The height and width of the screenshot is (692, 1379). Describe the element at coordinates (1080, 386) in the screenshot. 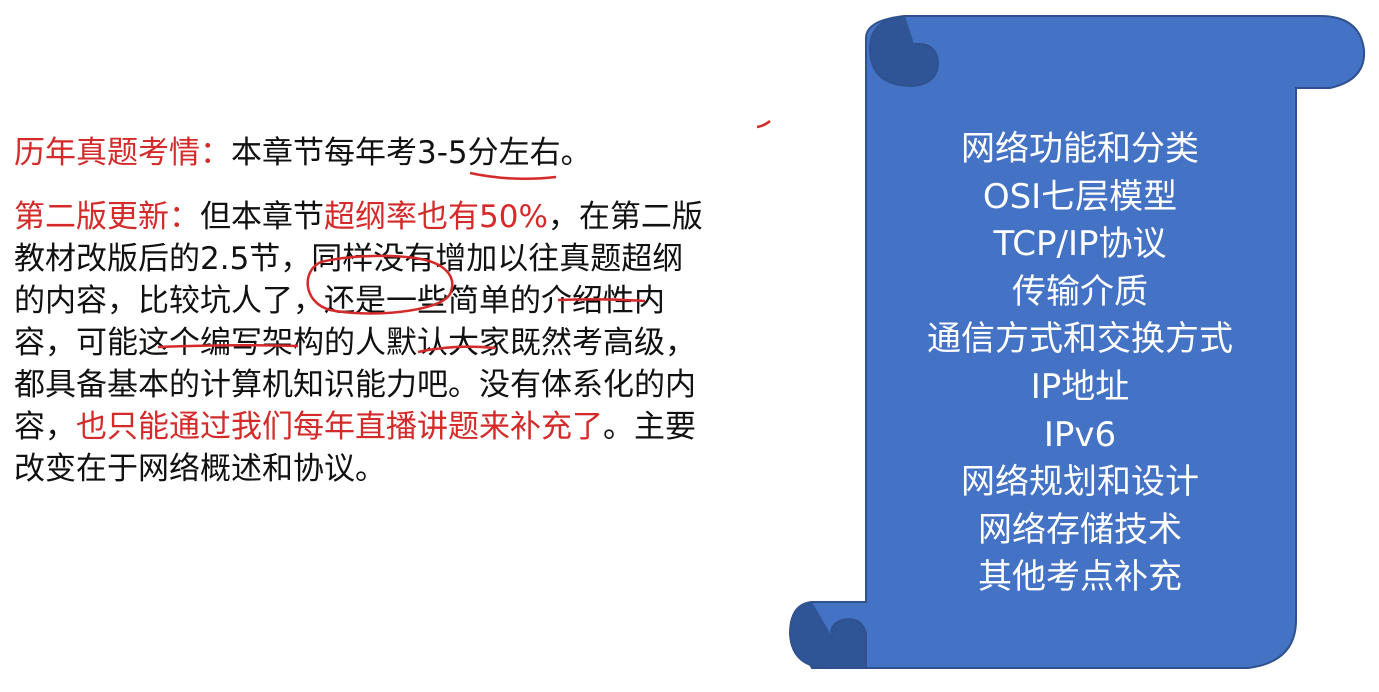

I see `topic-item: IP地址` at that location.